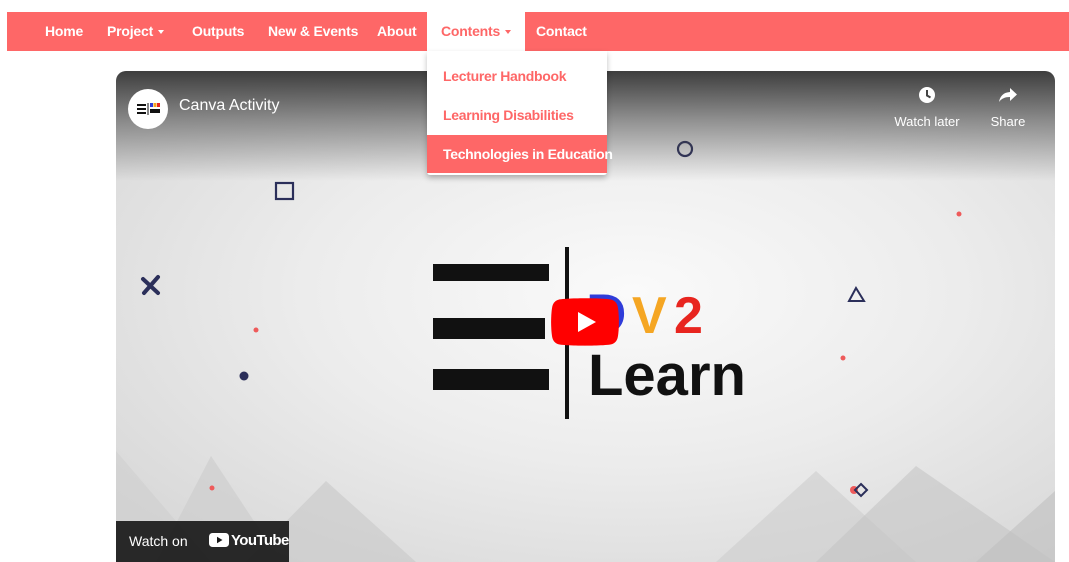 This screenshot has height=562, width=1069. I want to click on nav-contents-label: Contents, so click(471, 31).